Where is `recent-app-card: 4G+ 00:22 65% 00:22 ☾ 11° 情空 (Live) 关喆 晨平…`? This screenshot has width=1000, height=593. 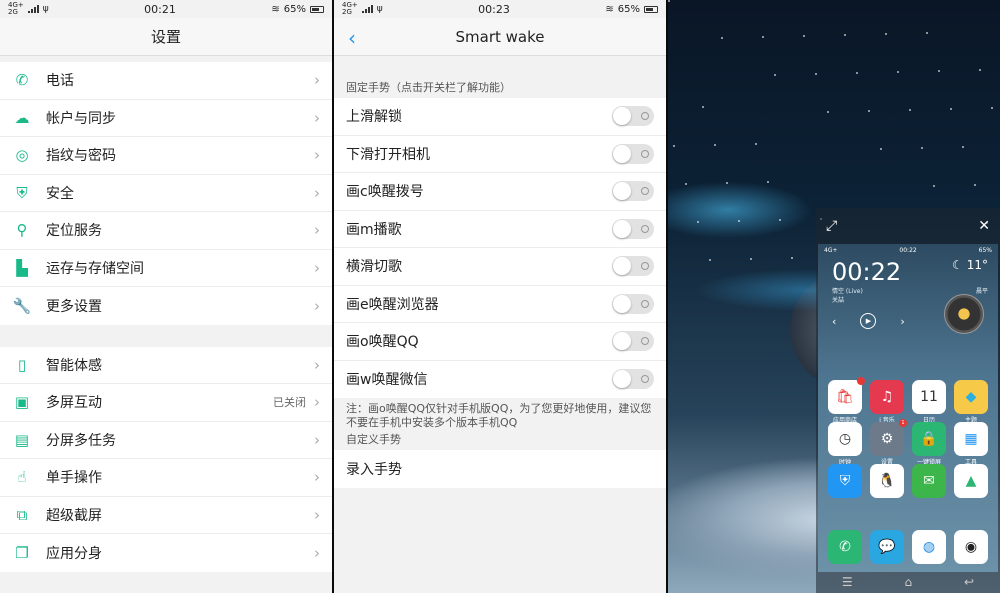
recent-app-card: 4G+ 00:22 65% 00:22 ☾ 11° 情空 (Live) 关喆 晨平… is located at coordinates (908, 408).